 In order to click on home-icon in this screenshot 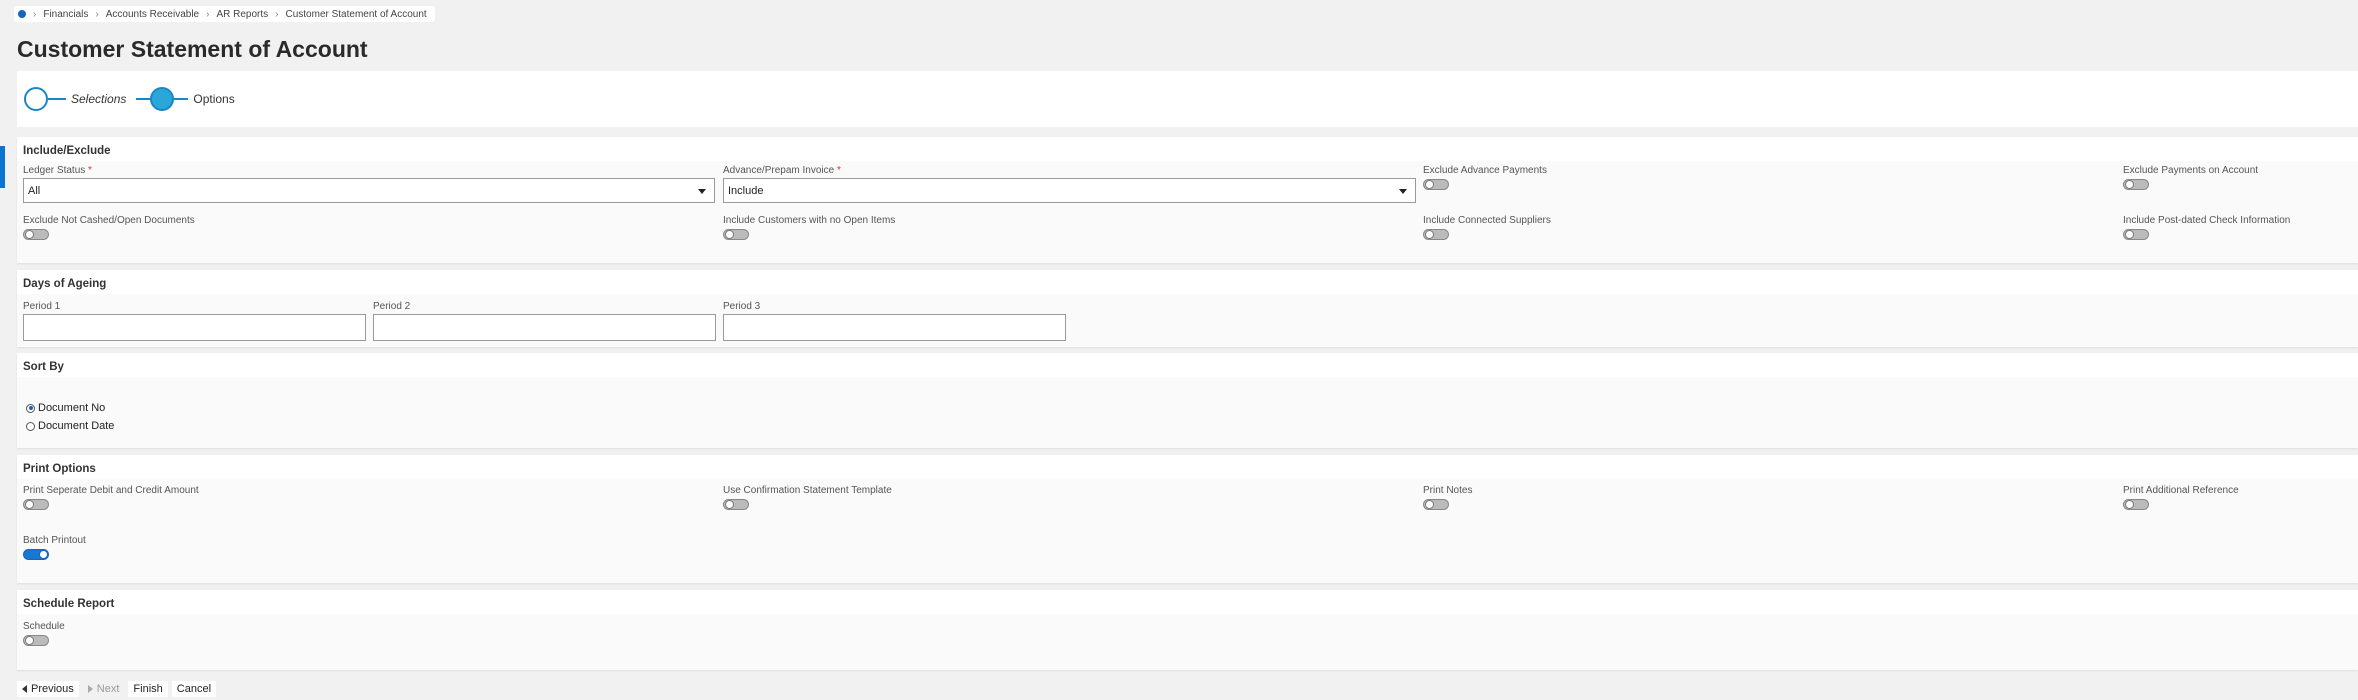, I will do `click(22, 14)`.